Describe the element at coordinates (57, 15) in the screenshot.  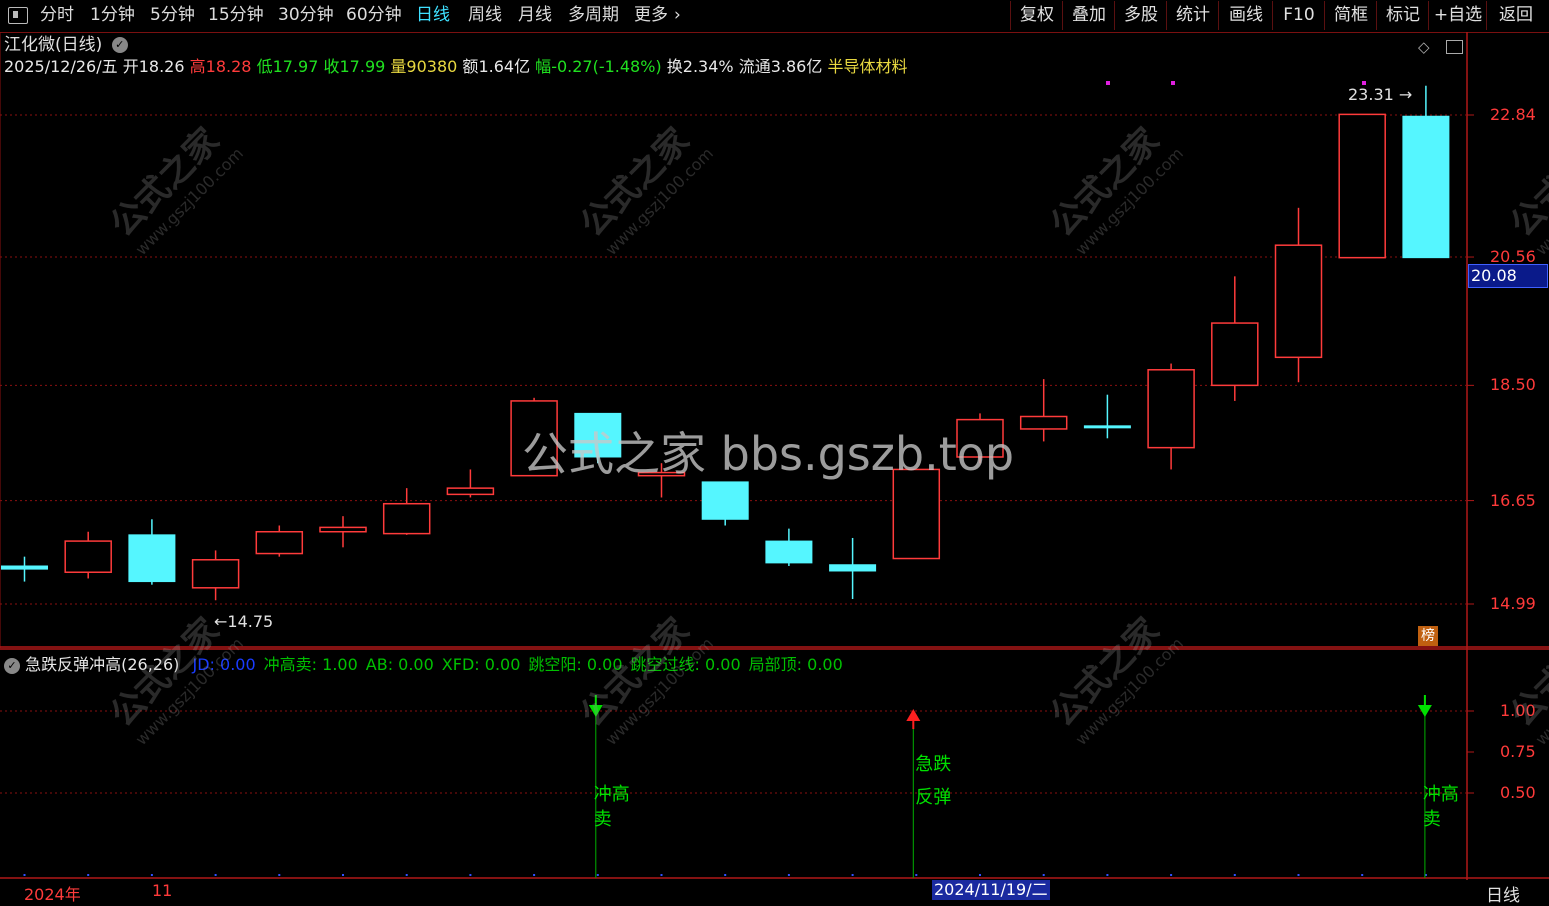
I see `tab-period-0: 分时` at that location.